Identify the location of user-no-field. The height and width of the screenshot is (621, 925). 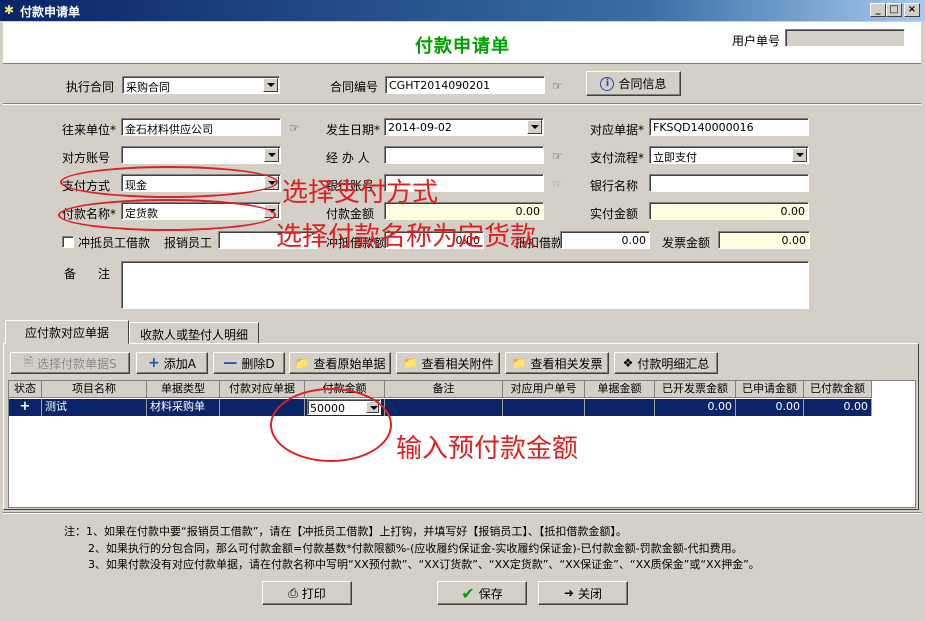
(845, 38).